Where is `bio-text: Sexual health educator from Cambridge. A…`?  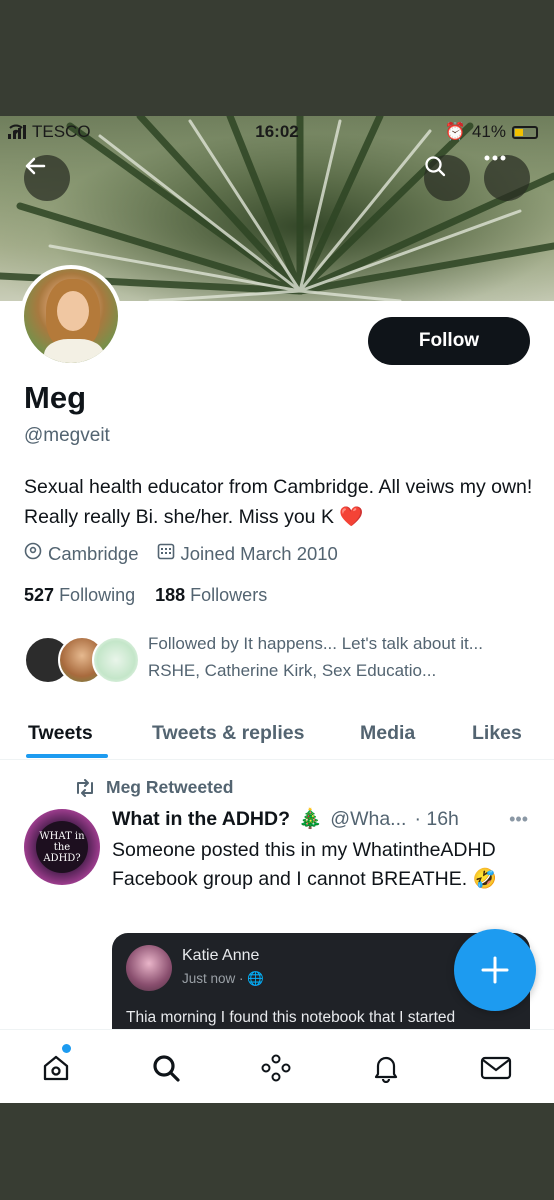
bio-text: Sexual health educator from Cambridge. A… is located at coordinates (278, 502).